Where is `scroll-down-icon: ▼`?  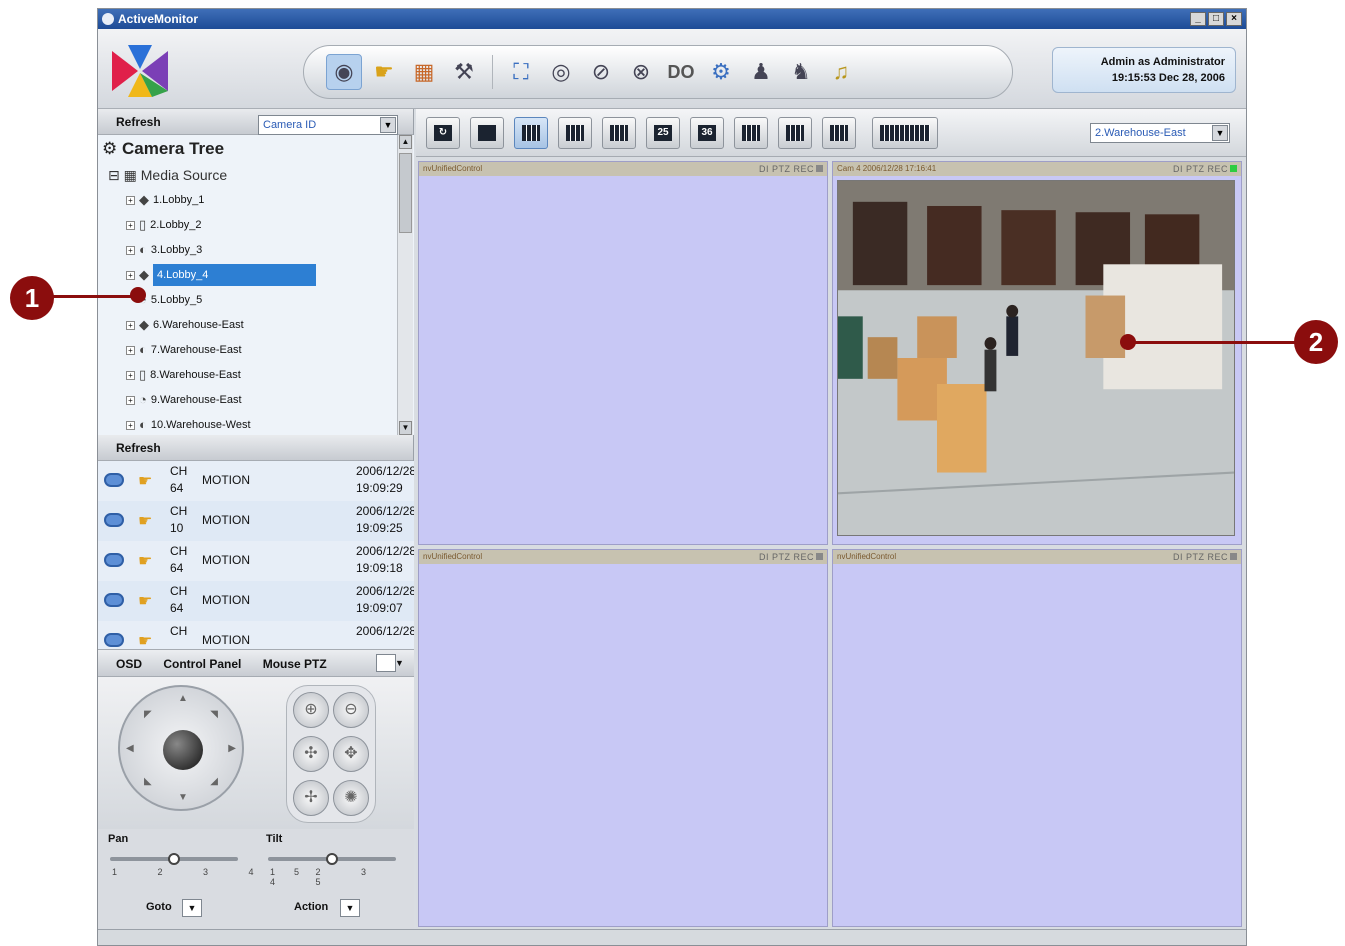
scroll-down-icon: ▼ is located at coordinates (405, 428).